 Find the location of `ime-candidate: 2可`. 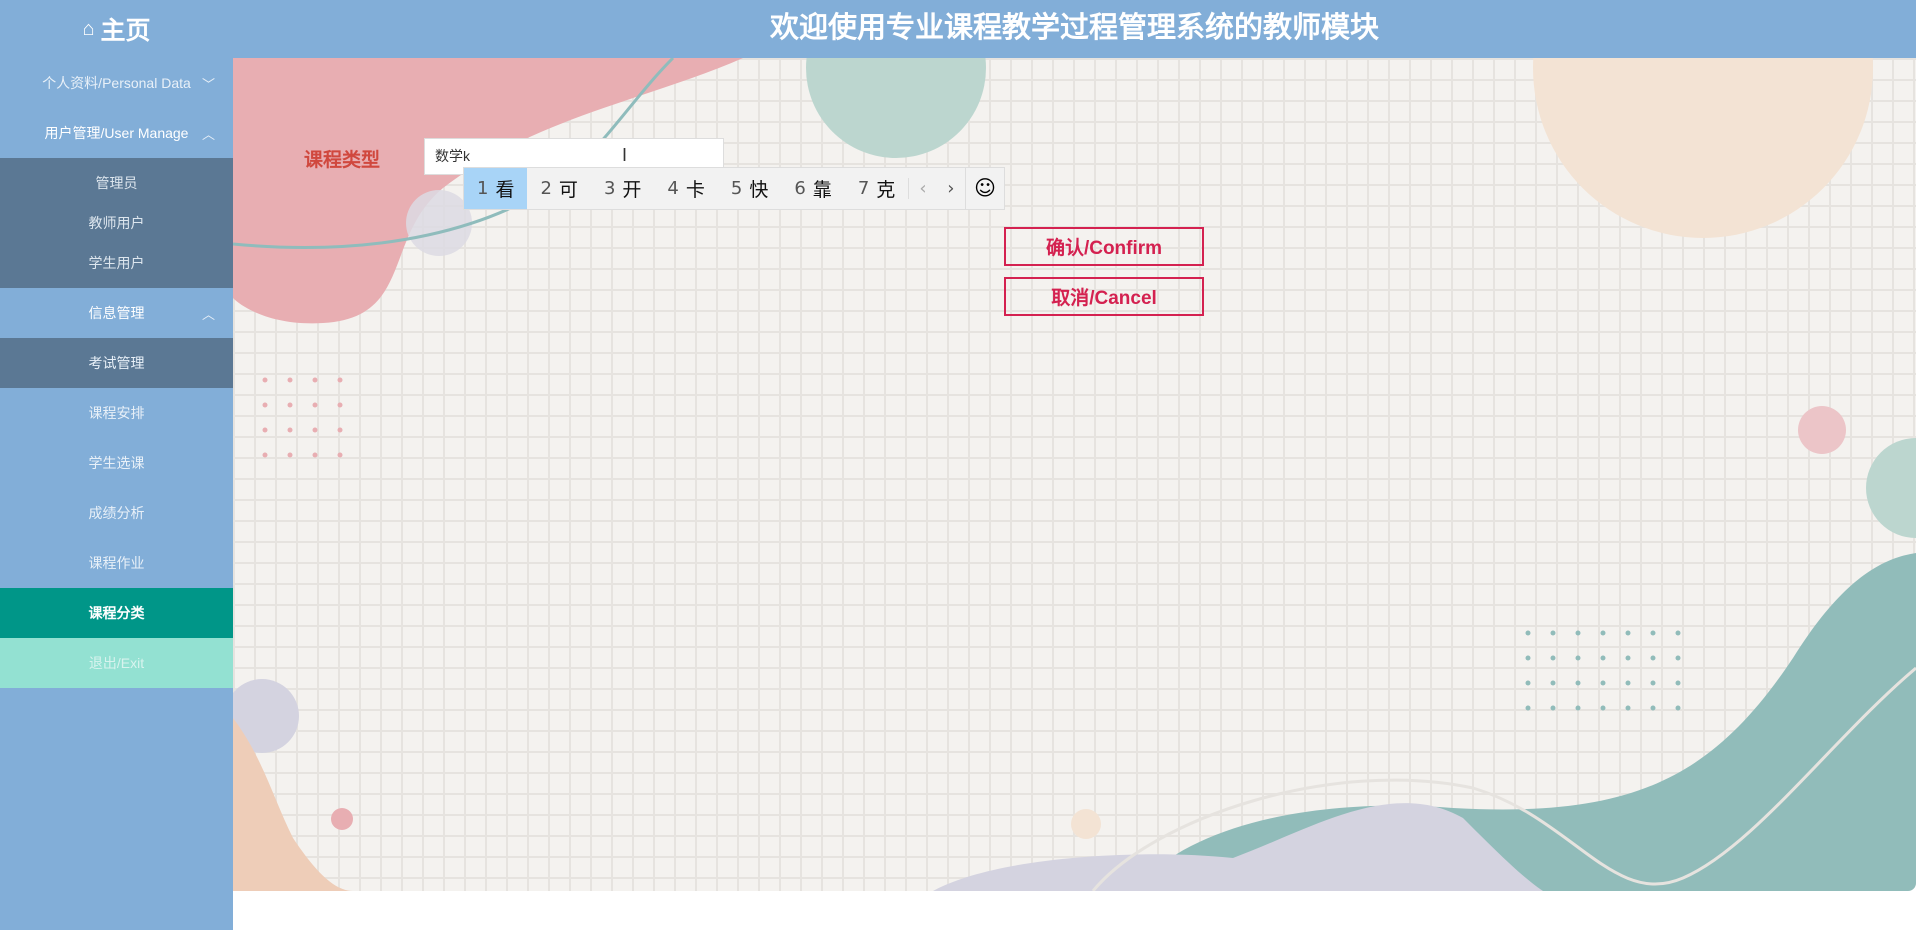

ime-candidate: 2可 is located at coordinates (558, 188).